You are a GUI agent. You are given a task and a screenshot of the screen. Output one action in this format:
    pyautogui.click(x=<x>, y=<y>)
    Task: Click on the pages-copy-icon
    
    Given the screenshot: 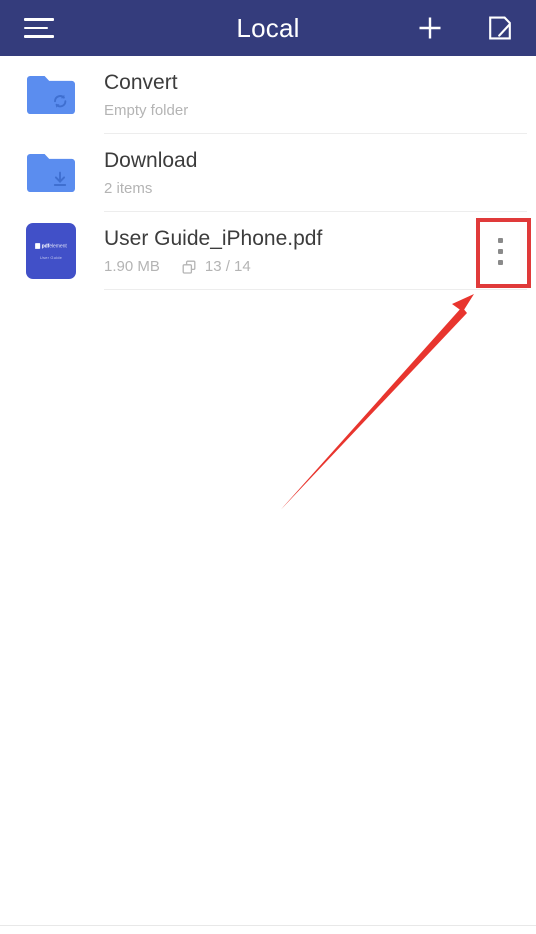 What is the action you would take?
    pyautogui.click(x=189, y=267)
    